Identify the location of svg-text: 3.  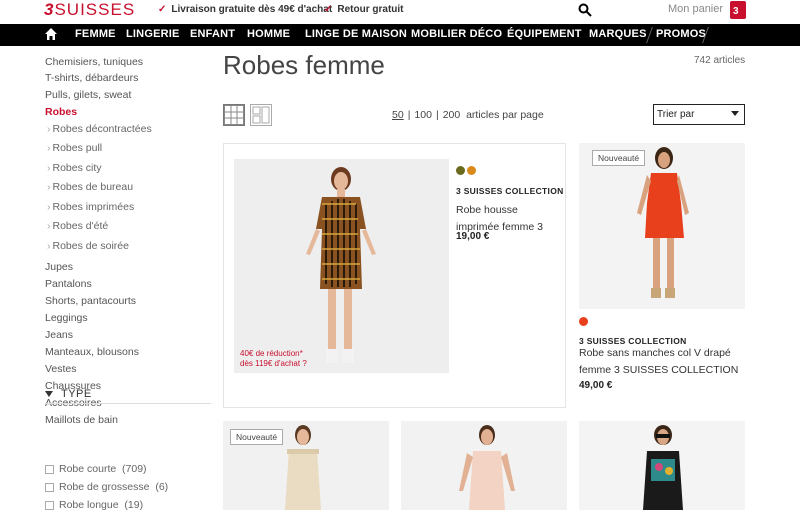
(736, 11).